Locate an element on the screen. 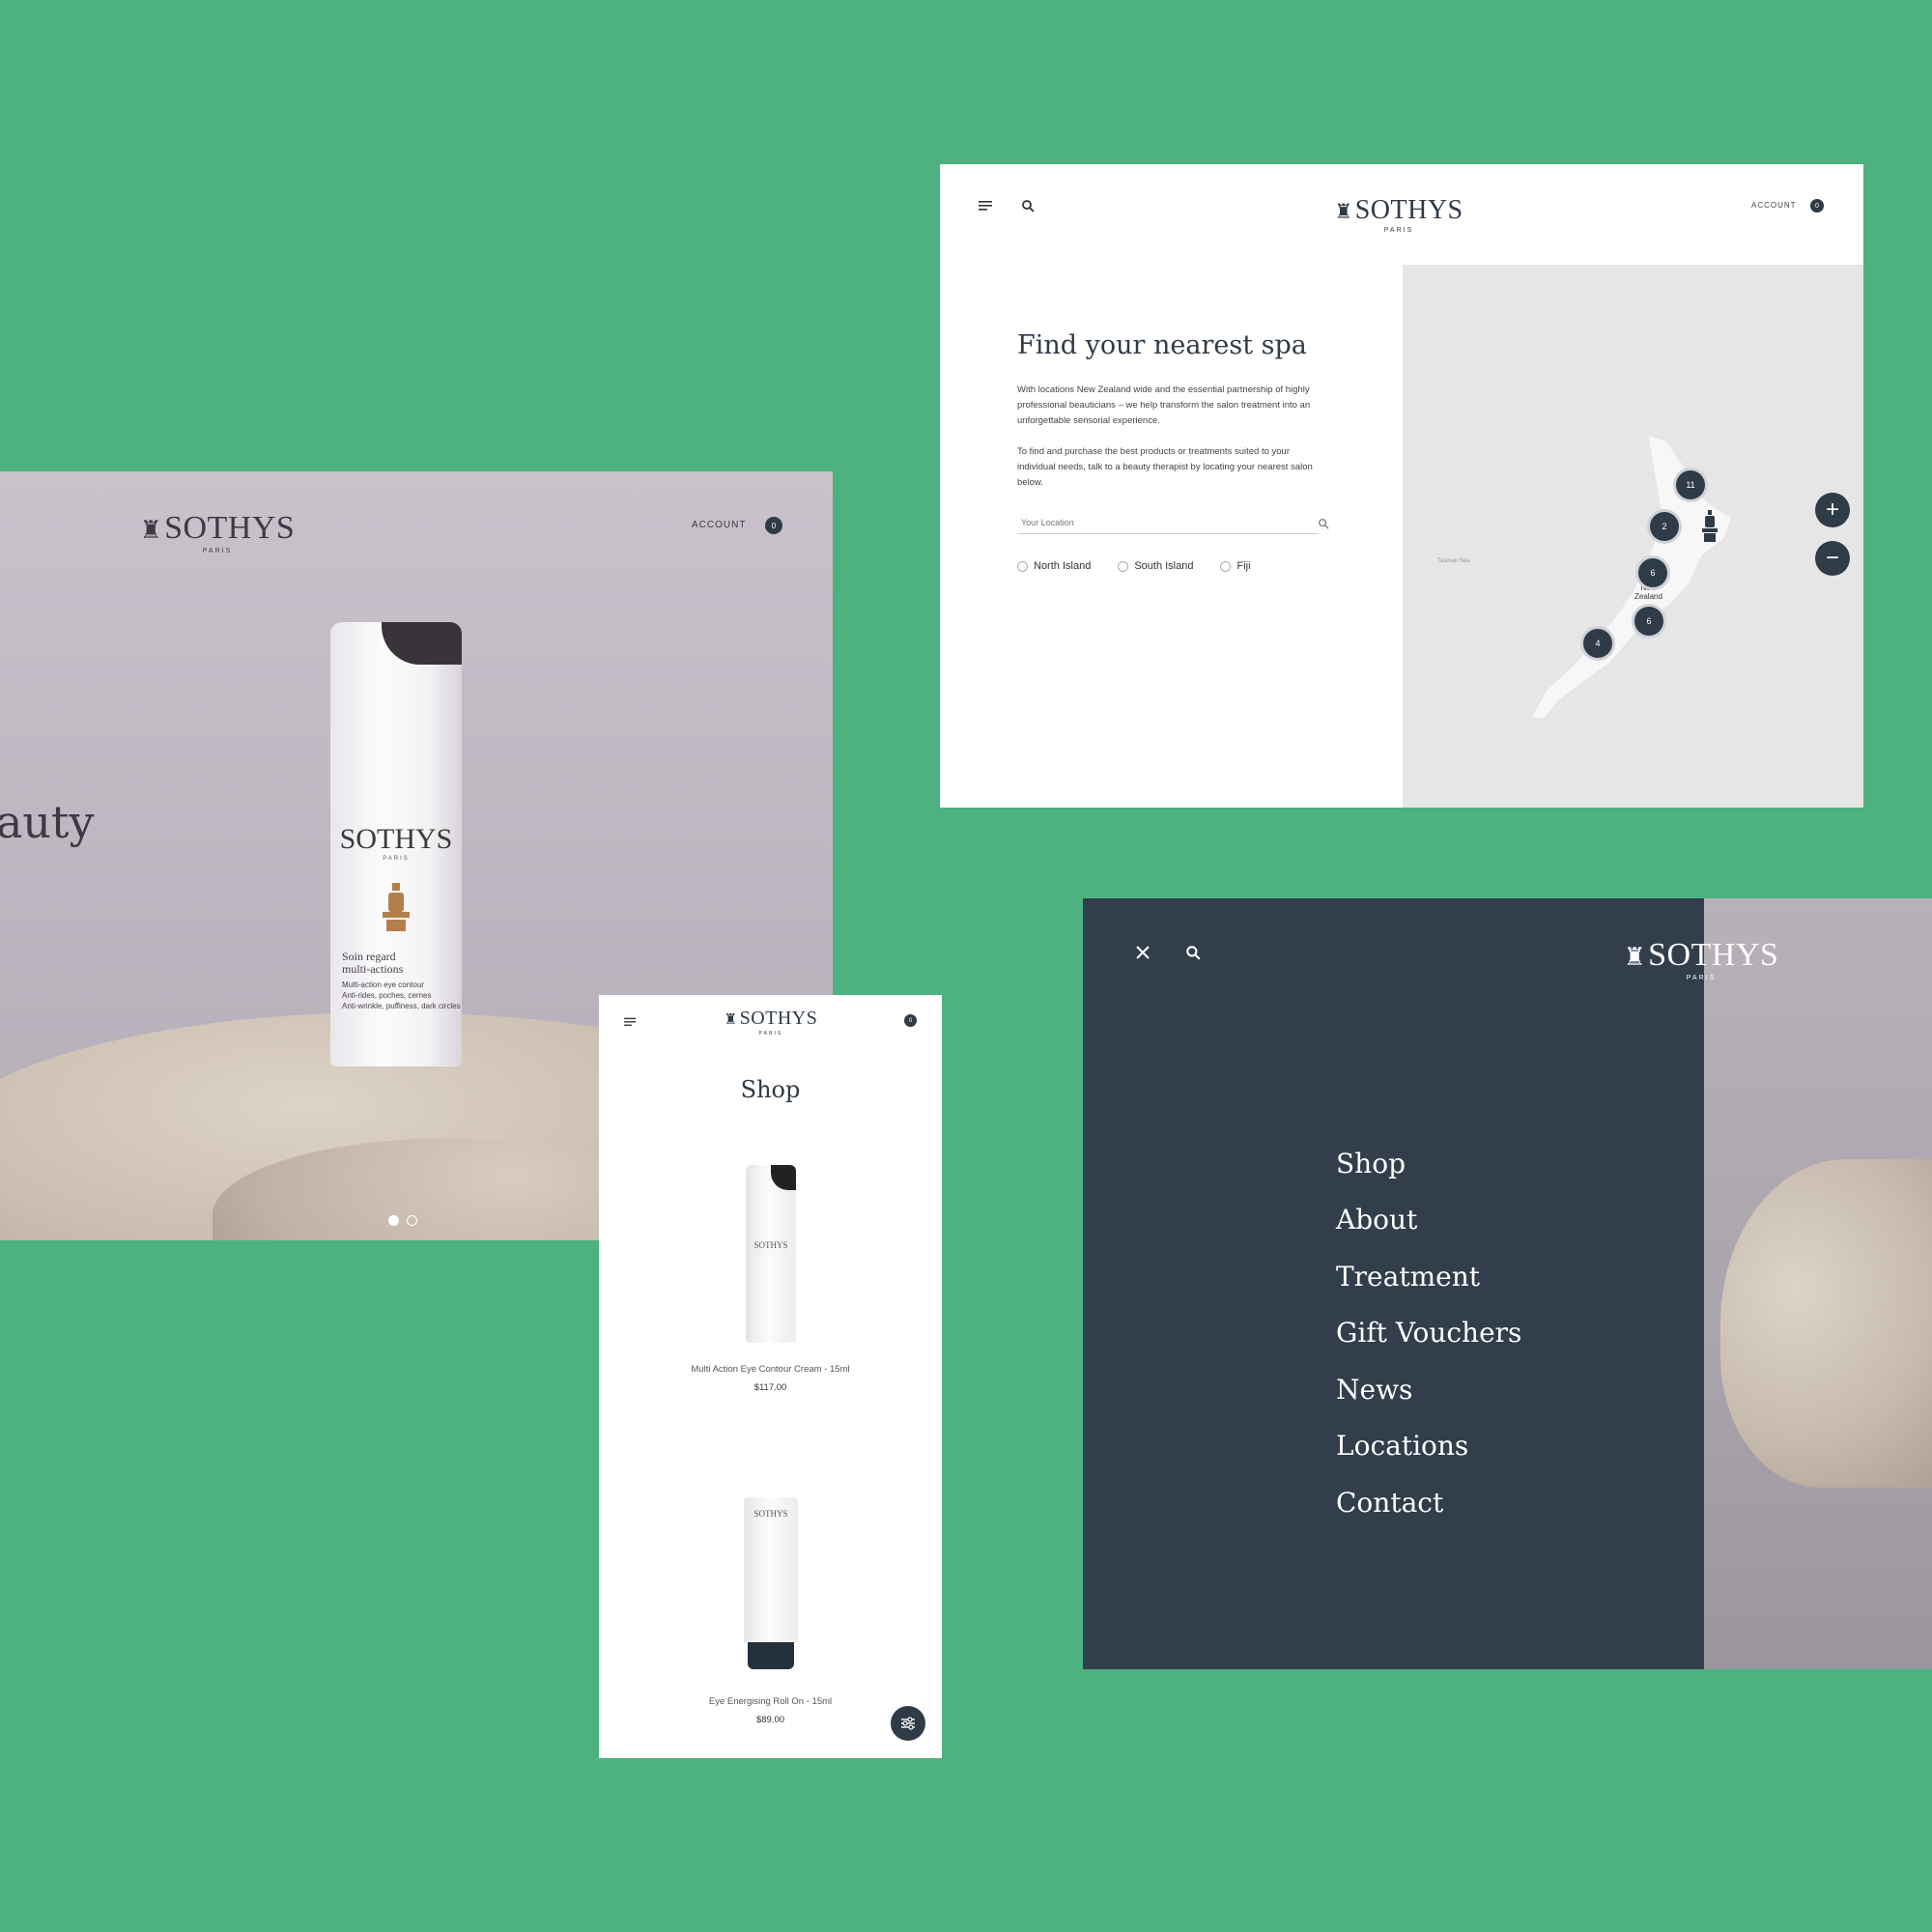 This screenshot has height=1932, width=1932. mobile-cart-badge: 0 is located at coordinates (910, 1021).